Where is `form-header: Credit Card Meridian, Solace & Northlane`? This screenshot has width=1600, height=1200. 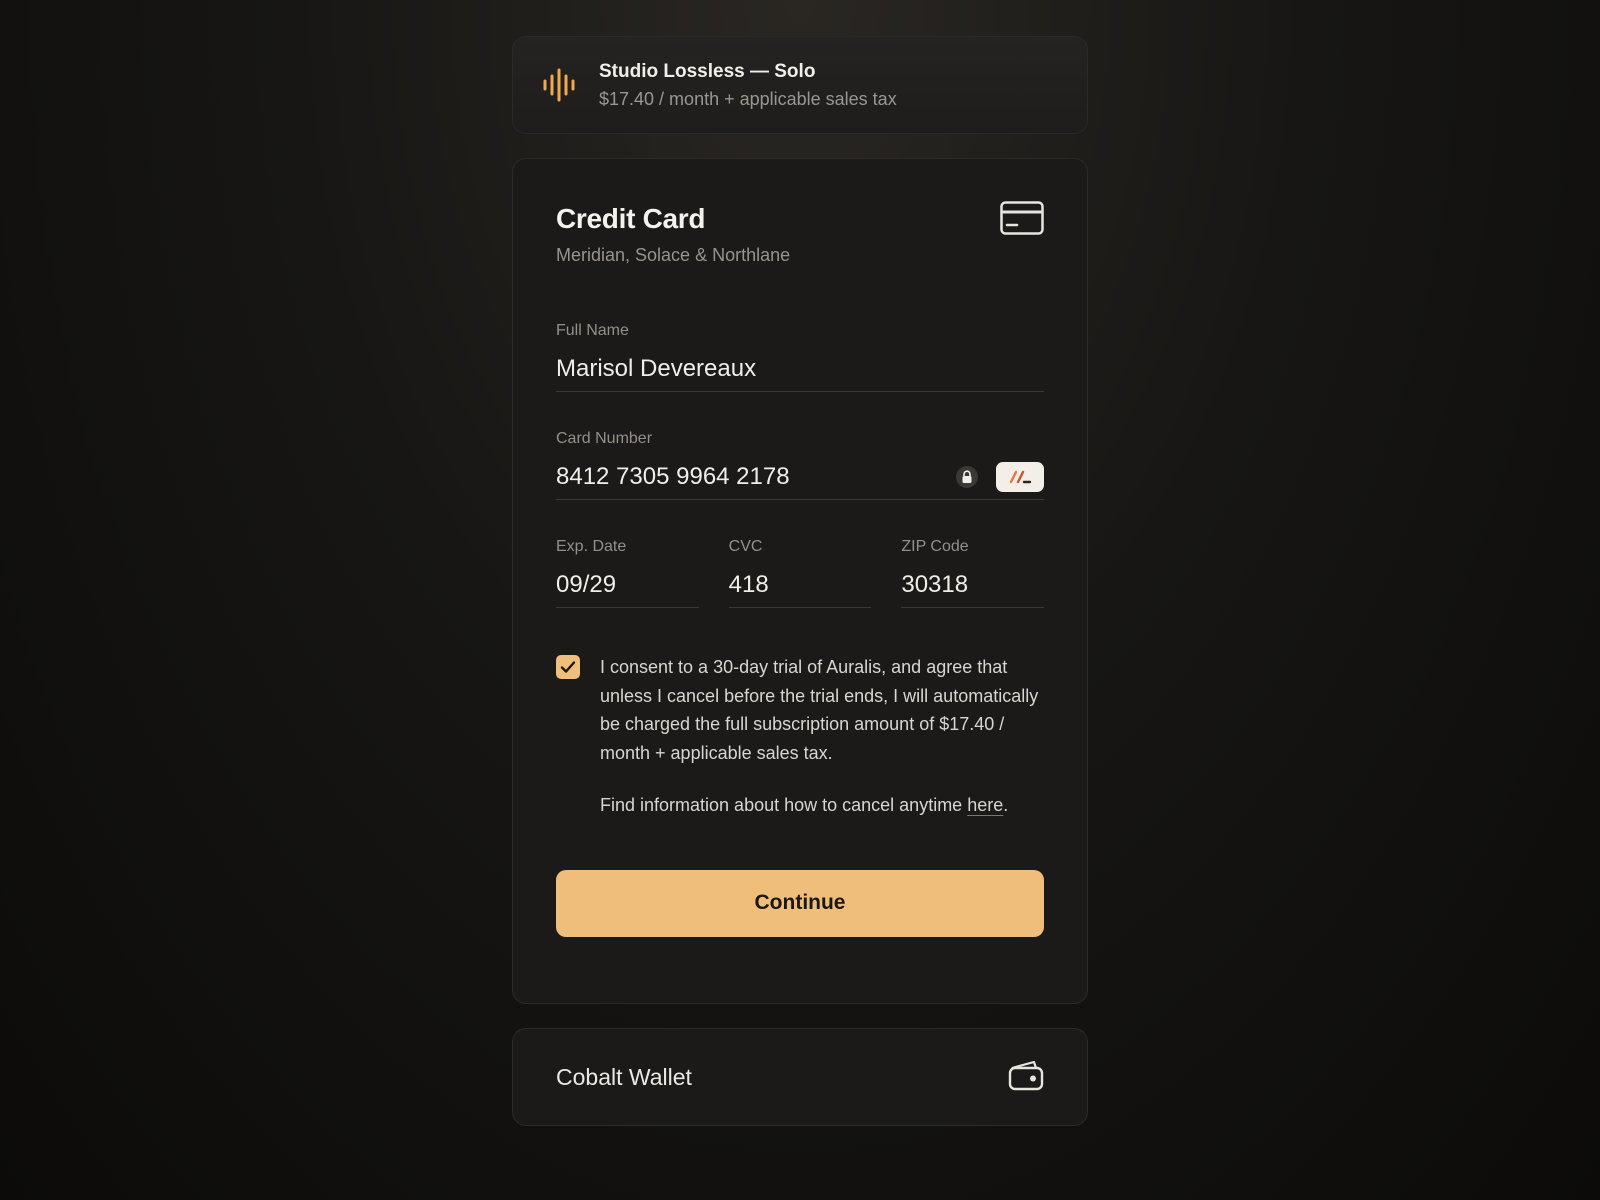
form-header: Credit Card Meridian, Solace & Northlane is located at coordinates (800, 233).